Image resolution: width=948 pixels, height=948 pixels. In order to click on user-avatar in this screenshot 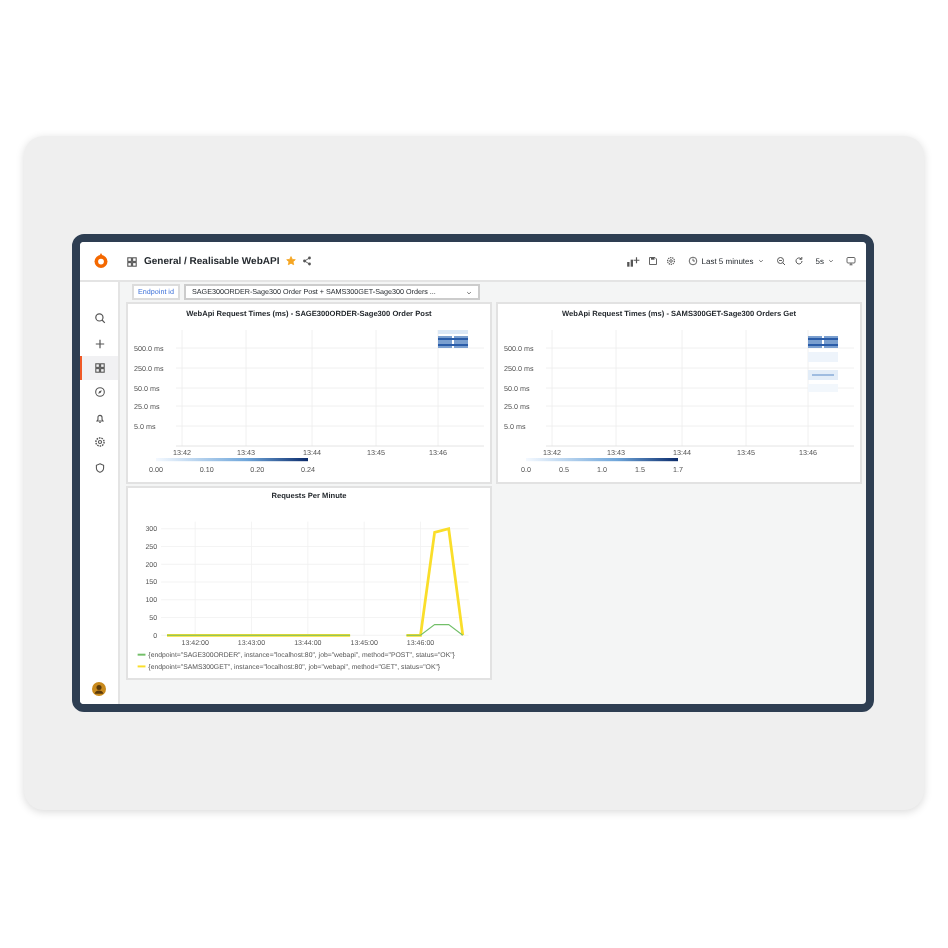, I will do `click(99, 689)`.